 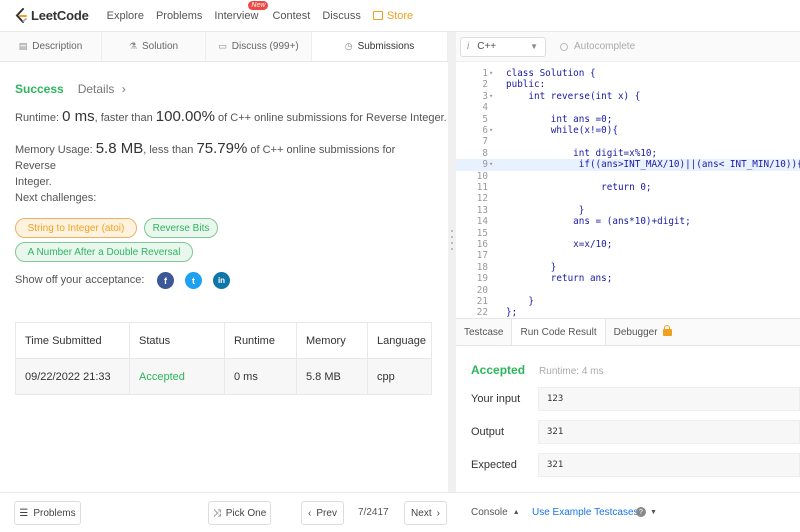 I want to click on code-text: int digit=x%10;, so click(x=582, y=153).